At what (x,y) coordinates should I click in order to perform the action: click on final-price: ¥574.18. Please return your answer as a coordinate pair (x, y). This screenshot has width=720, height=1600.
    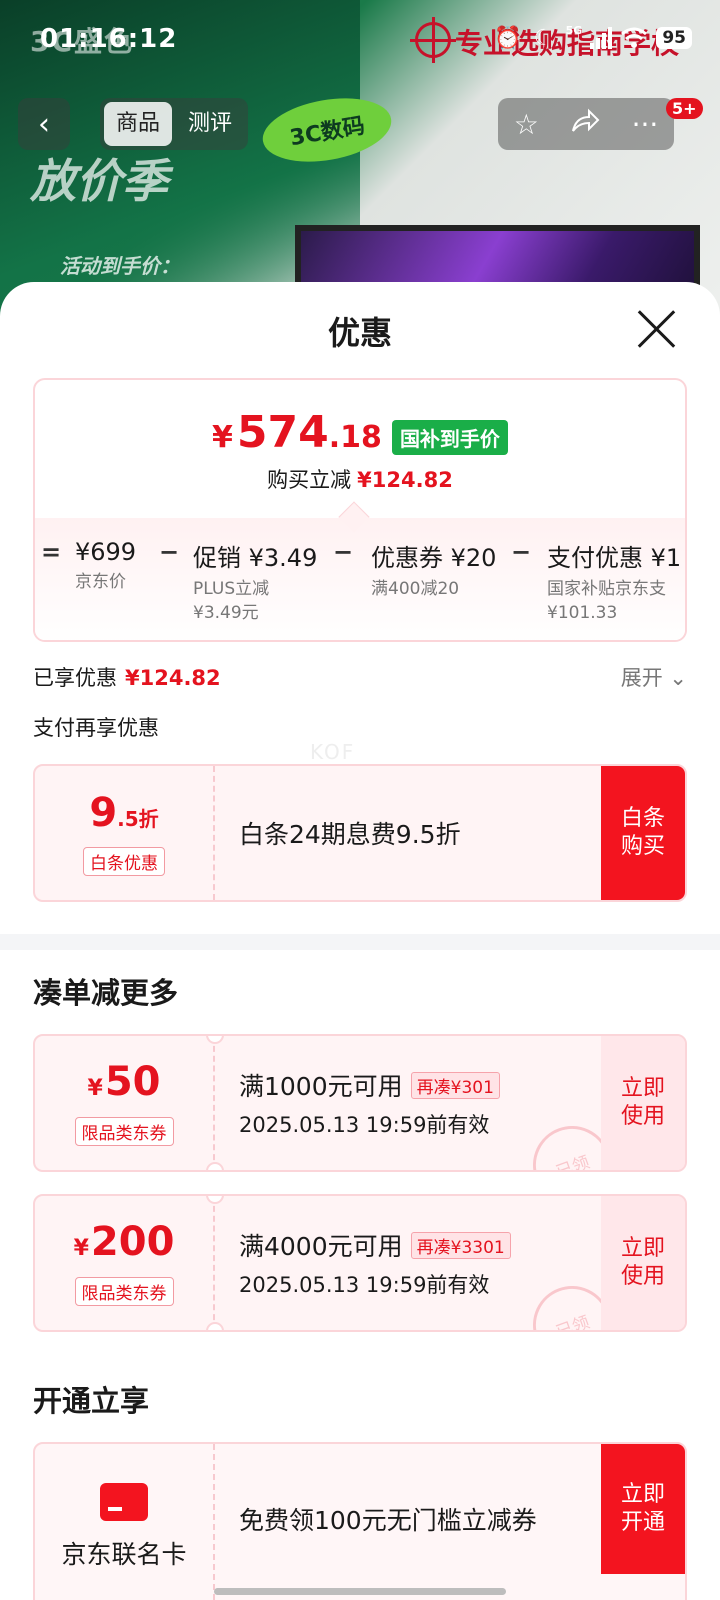
    Looking at the image, I should click on (297, 432).